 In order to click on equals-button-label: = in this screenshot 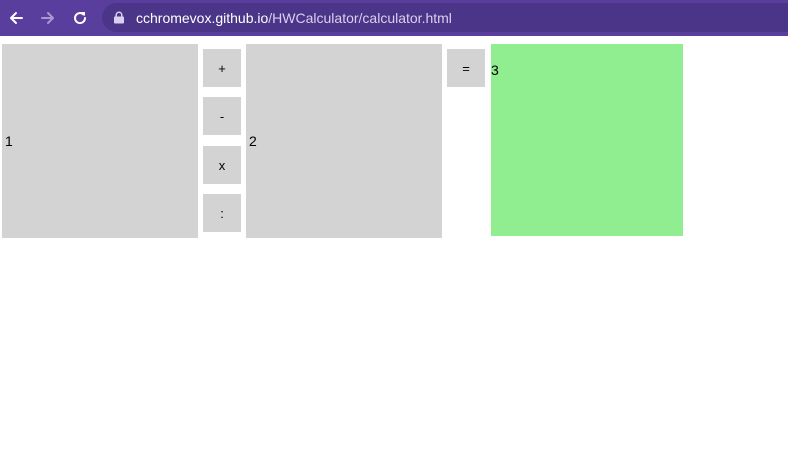, I will do `click(466, 68)`.